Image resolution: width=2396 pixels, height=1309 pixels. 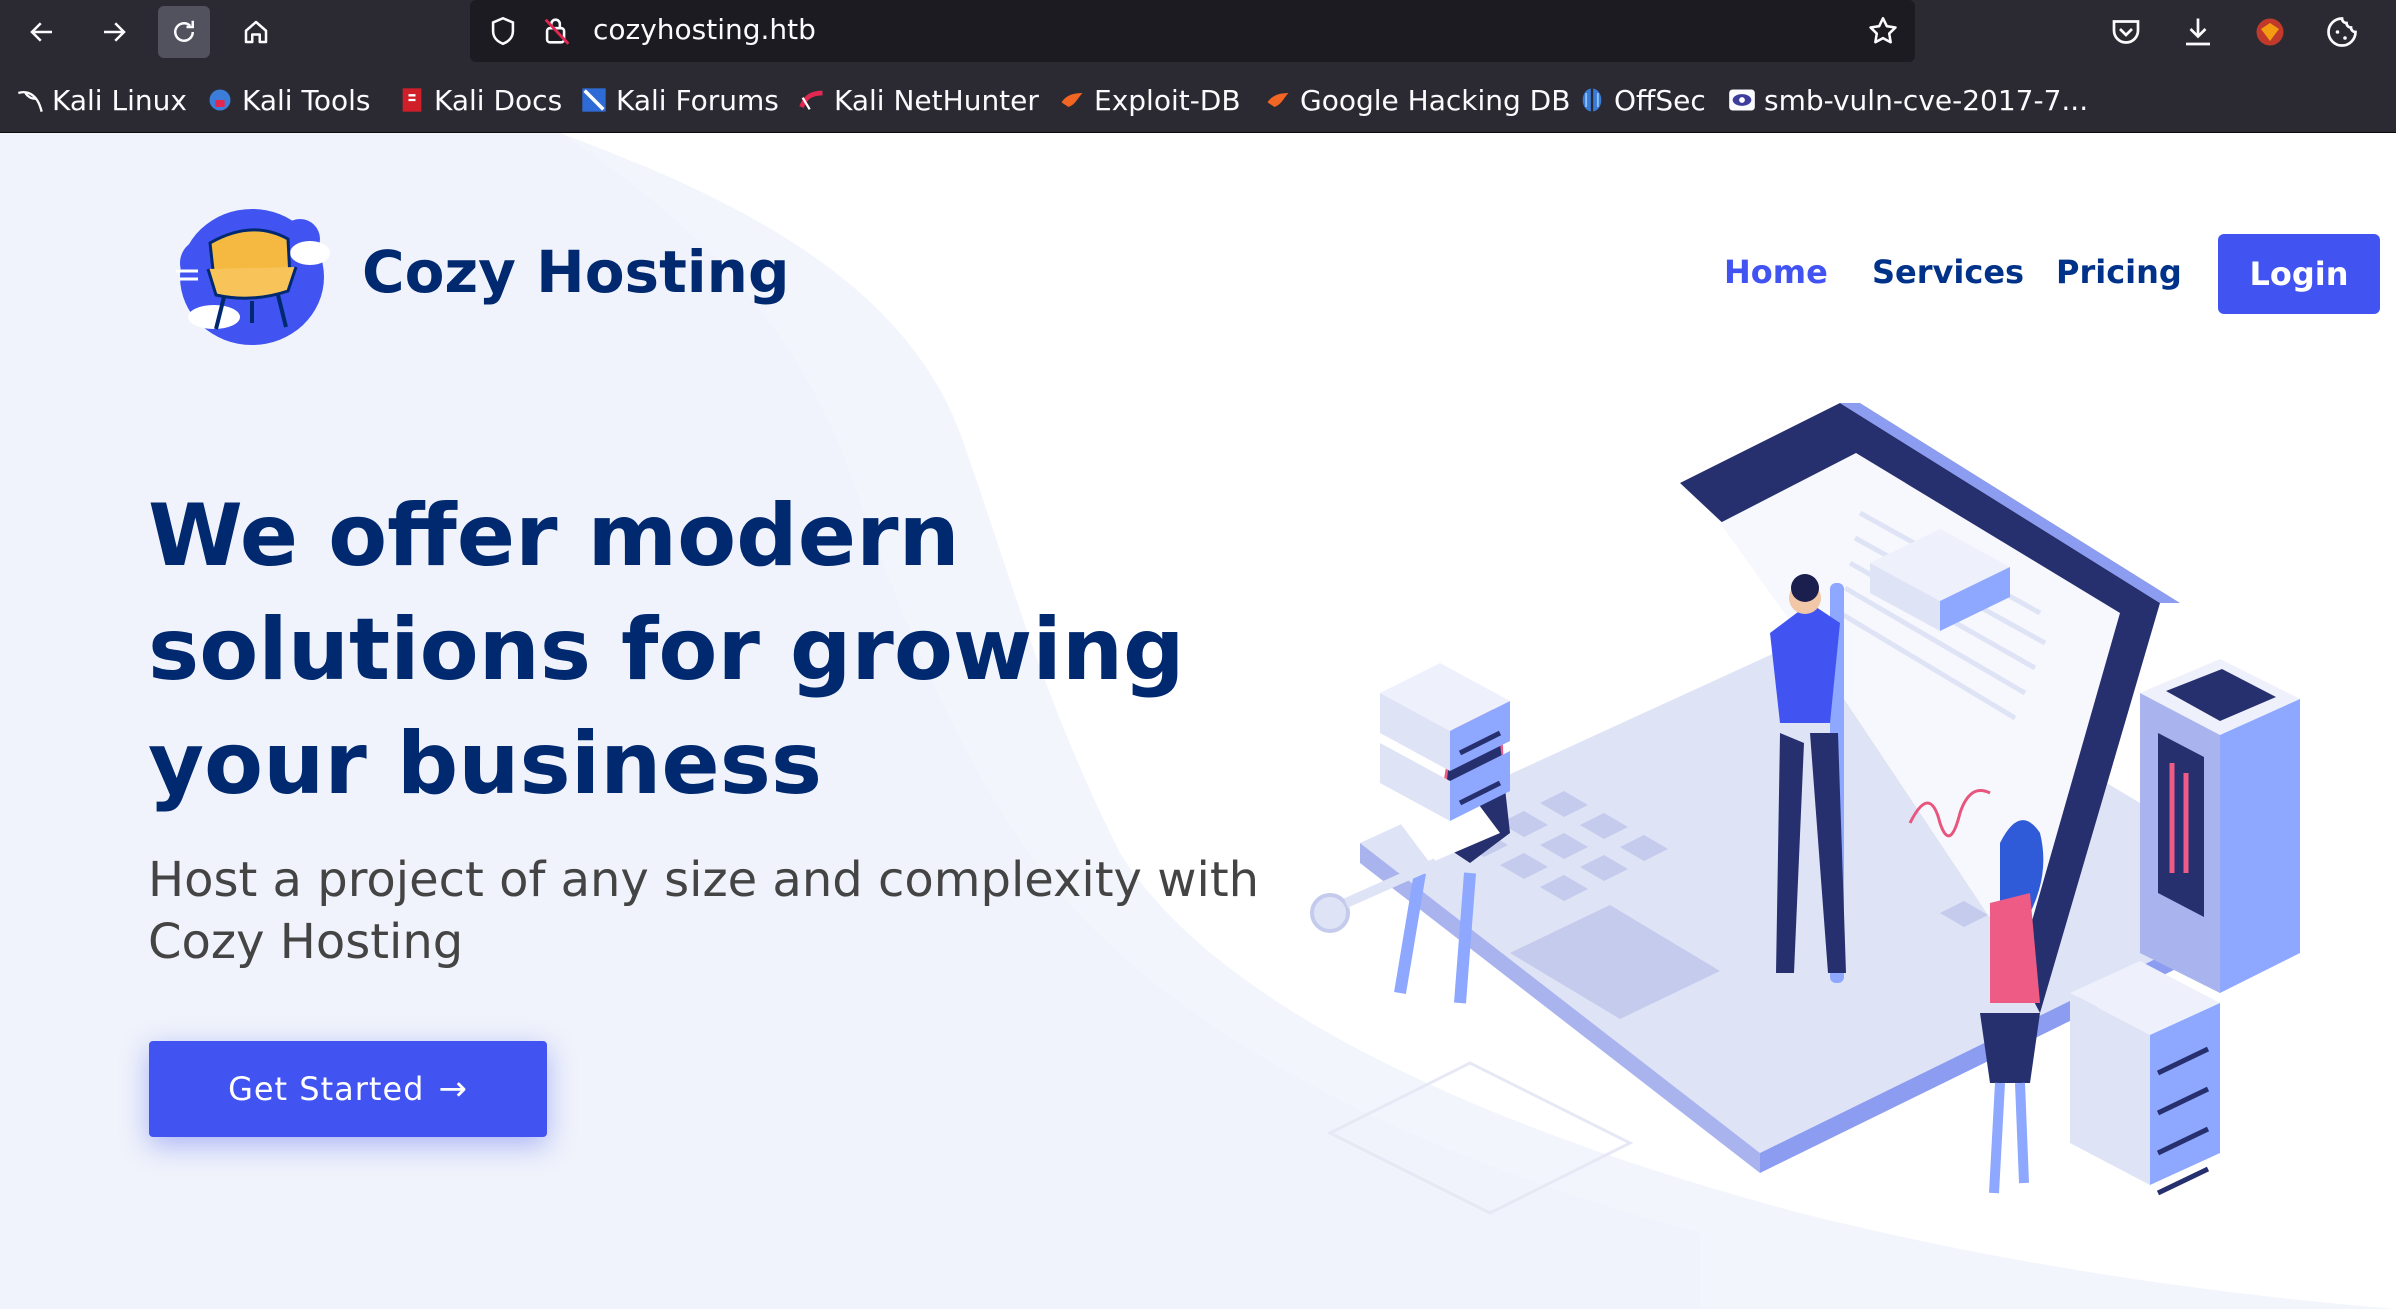 What do you see at coordinates (2270, 32) in the screenshot?
I see `extension-avatar-icon` at bounding box center [2270, 32].